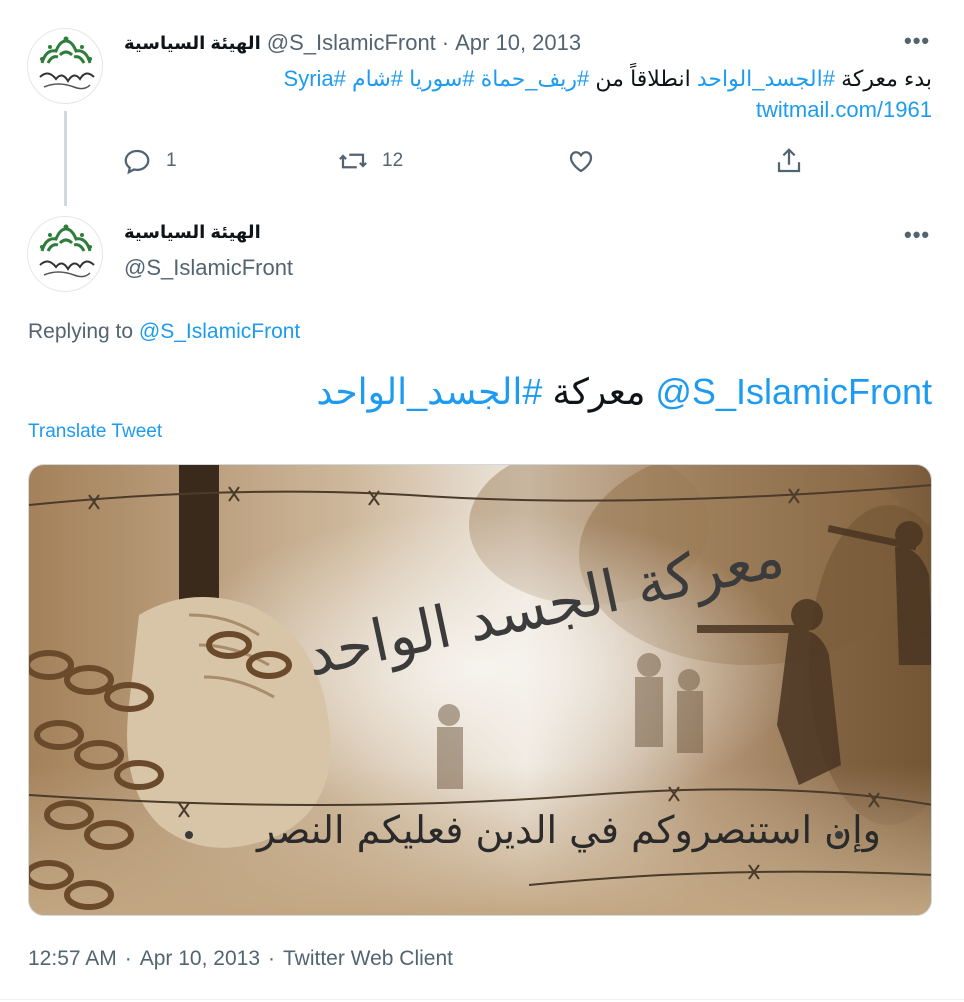 This screenshot has width=964, height=1002. What do you see at coordinates (886, 78) in the screenshot?
I see `text-prefix: بدء معركة` at bounding box center [886, 78].